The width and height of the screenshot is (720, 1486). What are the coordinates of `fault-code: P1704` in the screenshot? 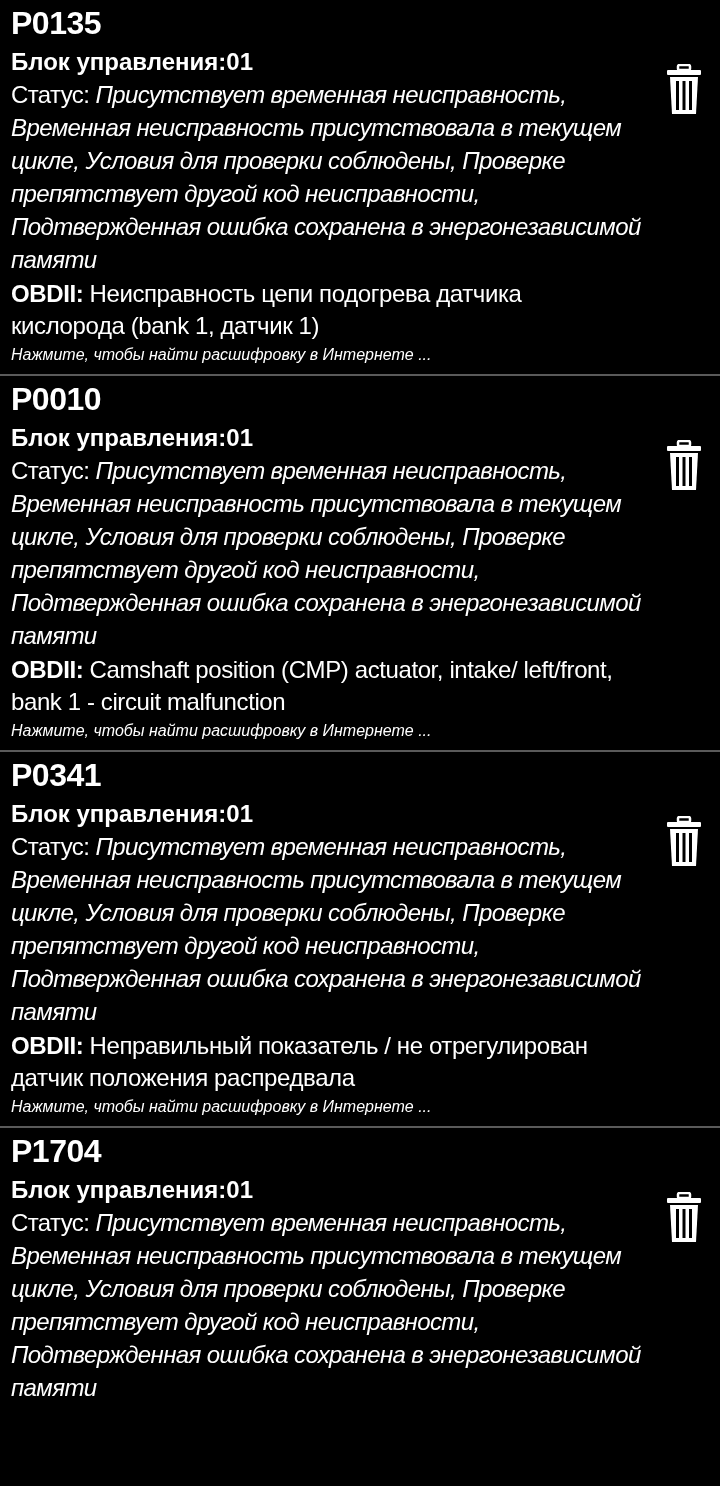 It's located at (57, 1151).